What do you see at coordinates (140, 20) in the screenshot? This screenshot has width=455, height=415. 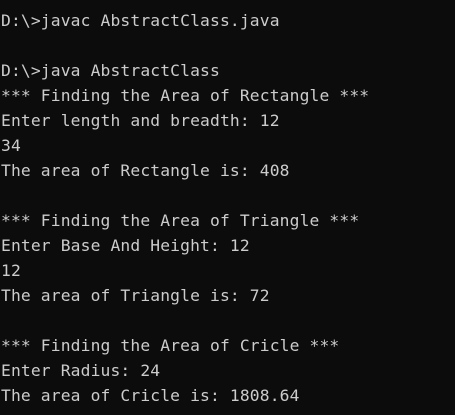 I see `command-line-compile: D:\>javac AbstractClass.java` at bounding box center [140, 20].